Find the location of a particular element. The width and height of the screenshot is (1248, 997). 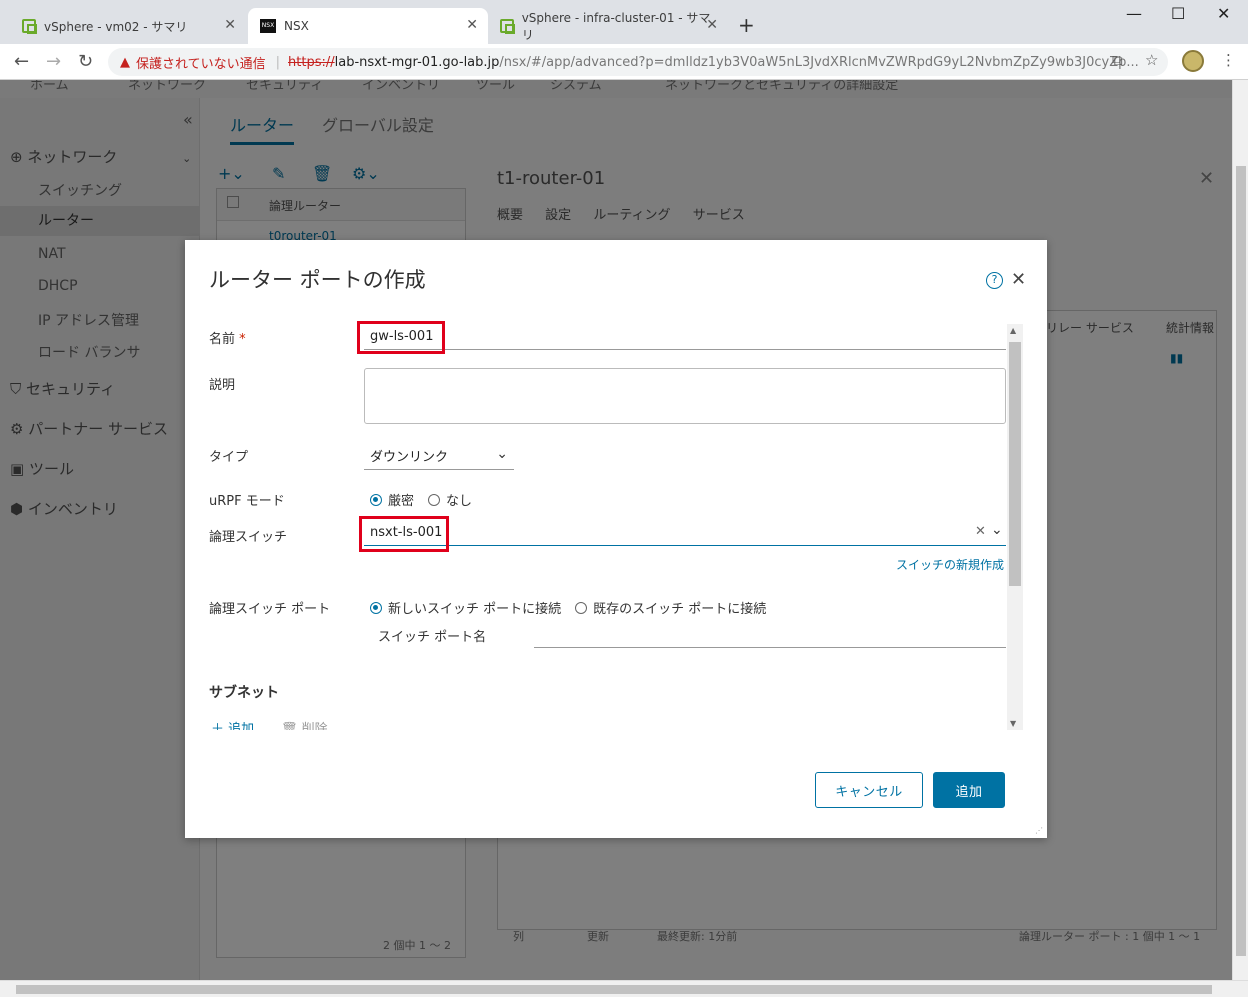

logical-switch-highlight-box is located at coordinates (404, 534).